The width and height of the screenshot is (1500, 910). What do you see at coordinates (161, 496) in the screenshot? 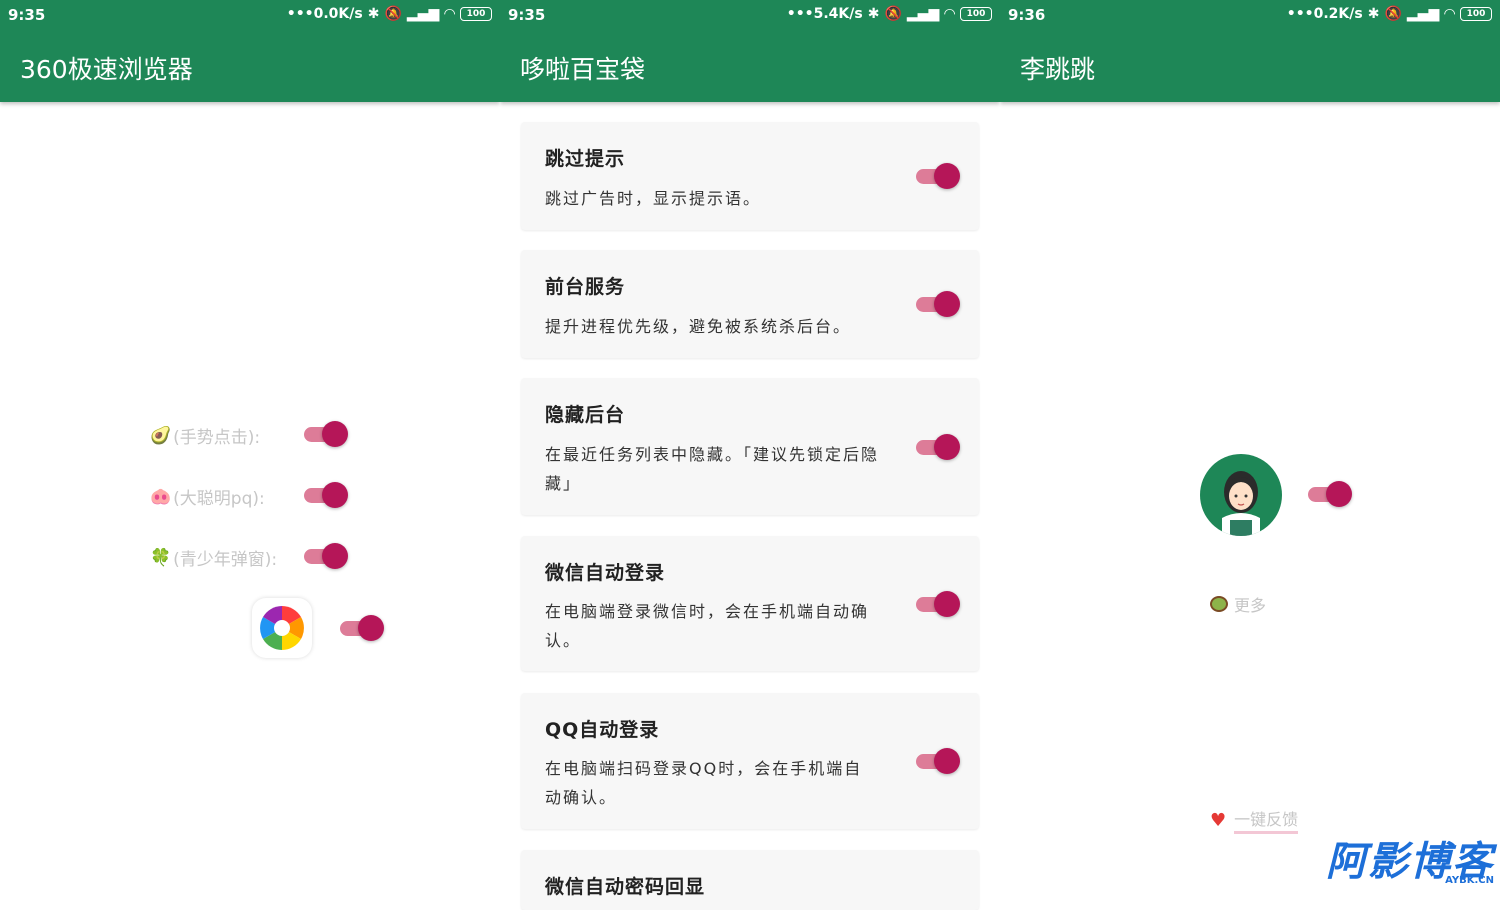
I see `pig-nose-icon: 🐽` at bounding box center [161, 496].